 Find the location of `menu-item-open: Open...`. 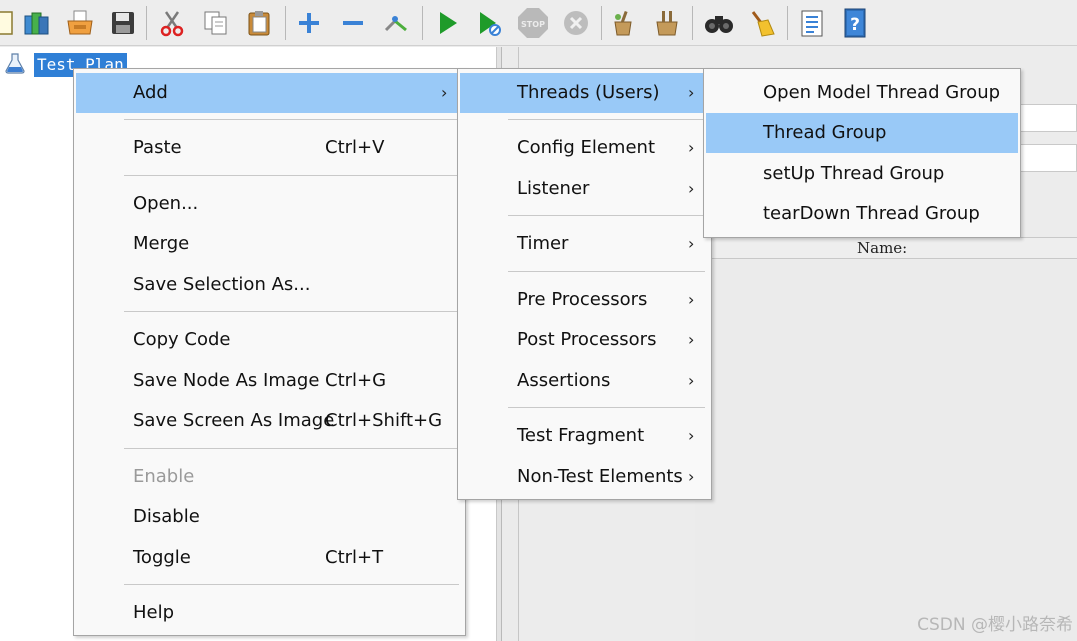

menu-item-open: Open... is located at coordinates (269, 204).